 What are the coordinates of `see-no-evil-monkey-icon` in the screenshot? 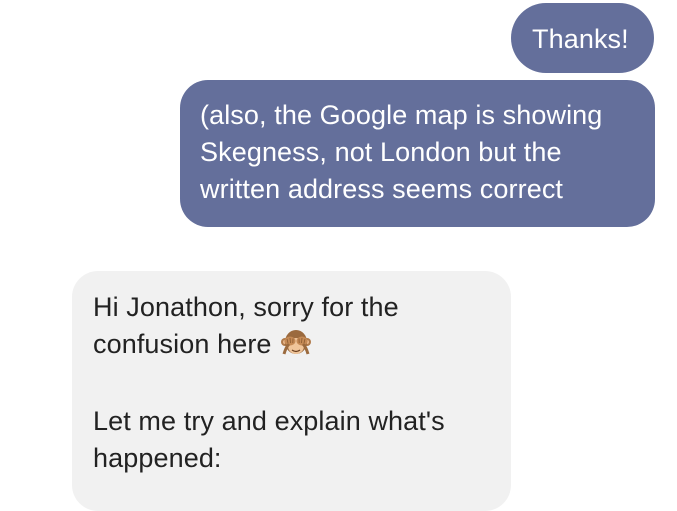 It's located at (296, 348).